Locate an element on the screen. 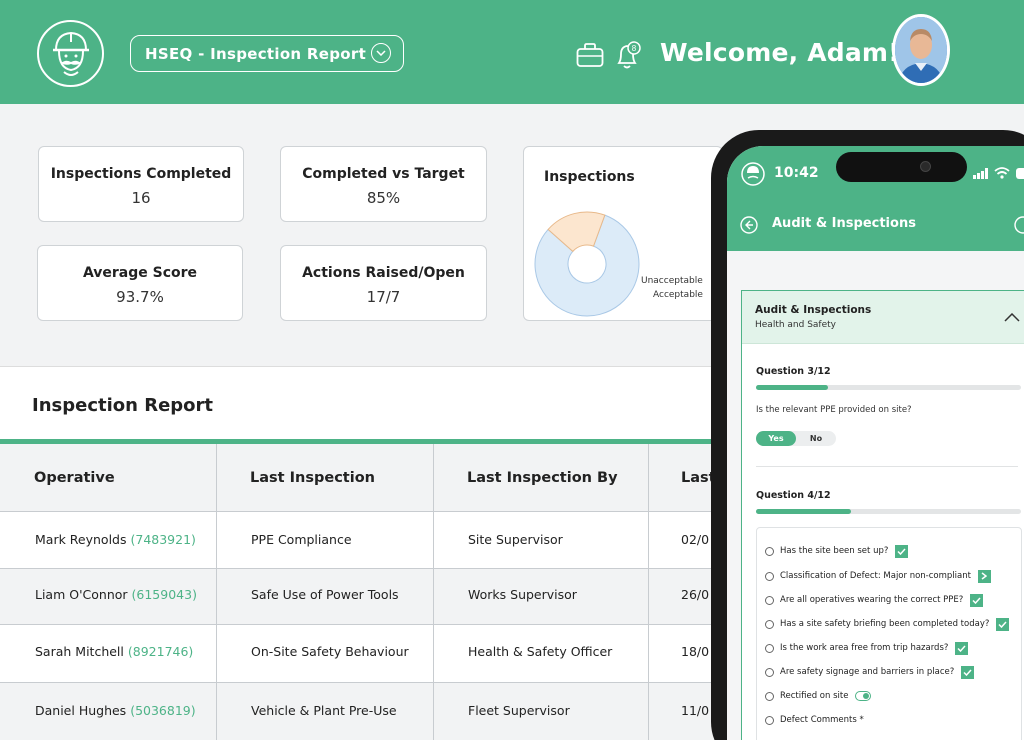 The image size is (1024, 740). rectified-toggle is located at coordinates (863, 696).